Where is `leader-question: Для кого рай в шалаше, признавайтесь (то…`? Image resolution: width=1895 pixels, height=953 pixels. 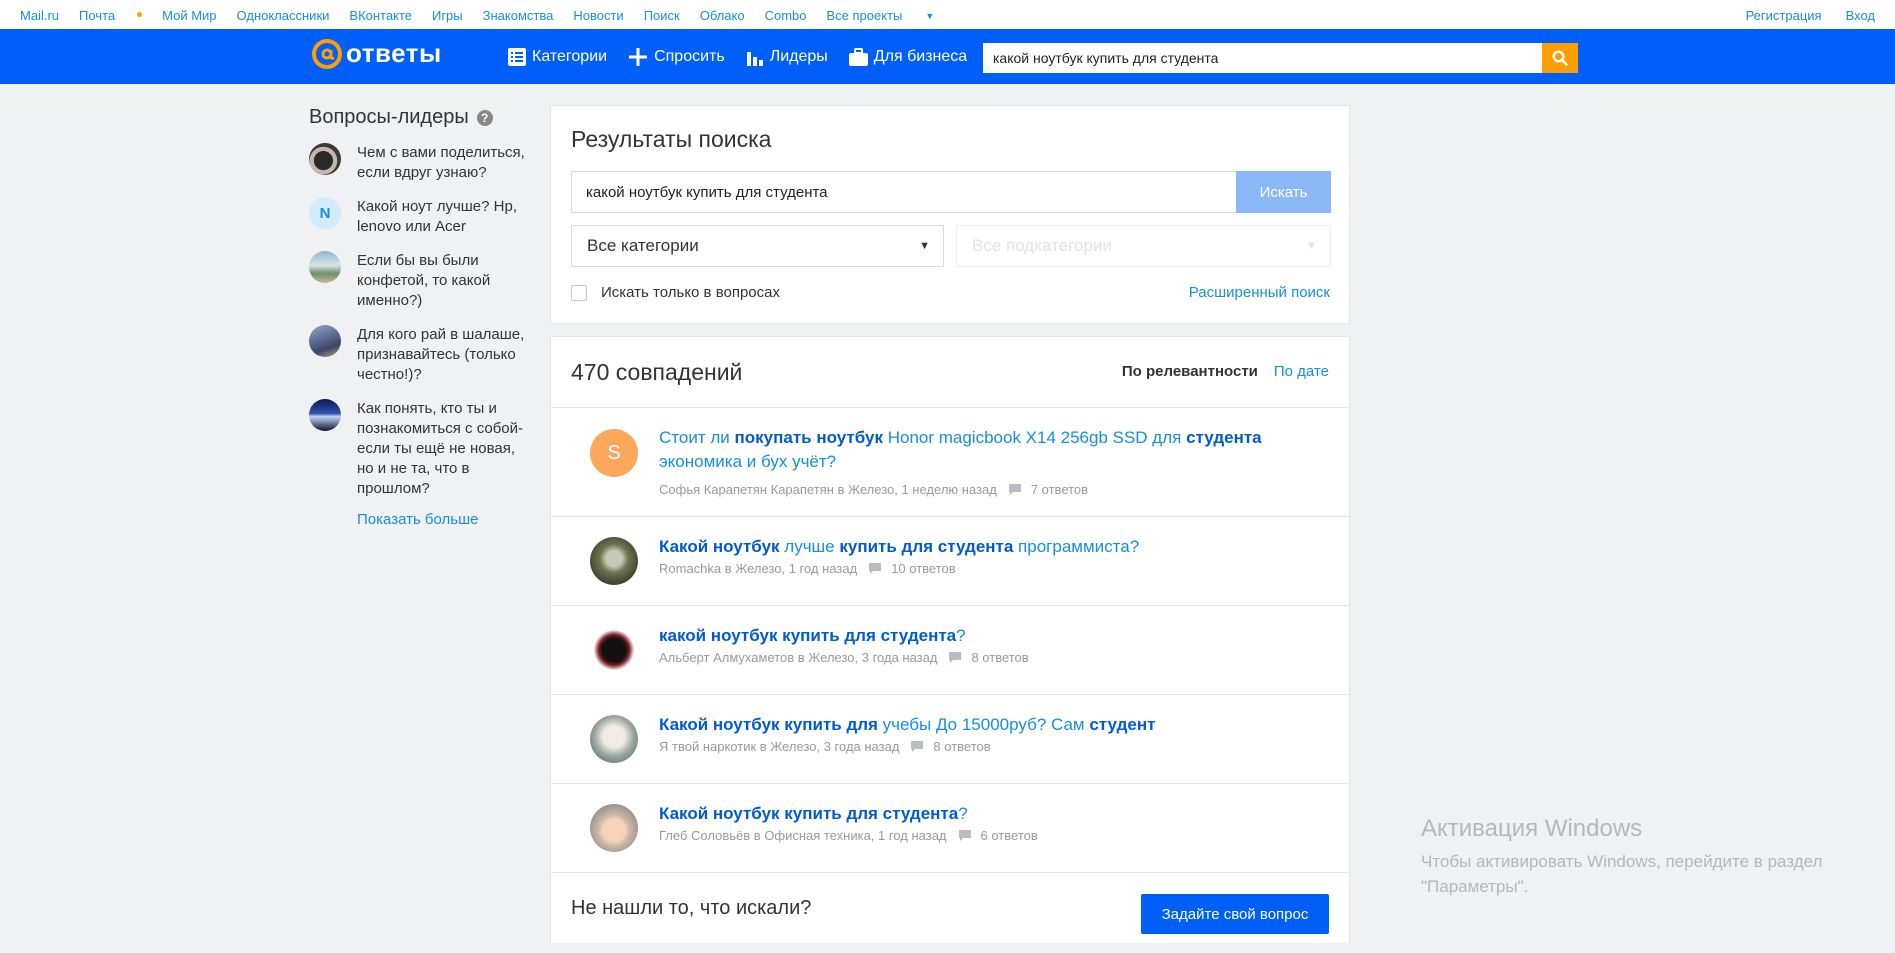 leader-question: Для кого рай в шалаше, признавайтесь (то… is located at coordinates (419, 355).